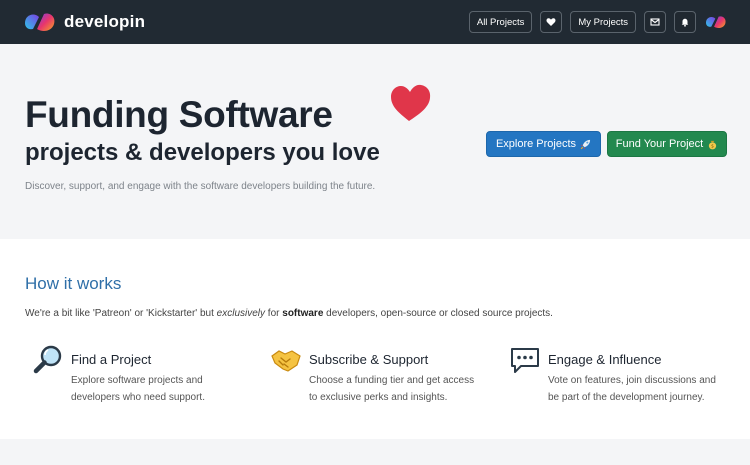  I want to click on messages-button, so click(655, 22).